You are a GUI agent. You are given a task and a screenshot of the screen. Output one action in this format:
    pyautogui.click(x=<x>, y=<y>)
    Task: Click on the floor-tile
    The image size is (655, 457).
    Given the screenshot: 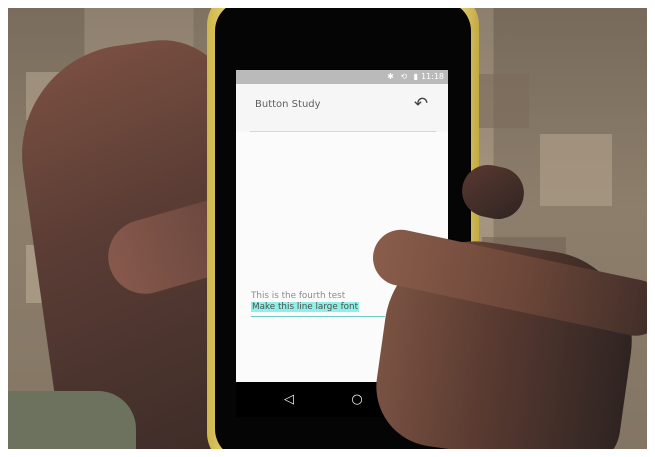 What is the action you would take?
    pyautogui.click(x=576, y=170)
    